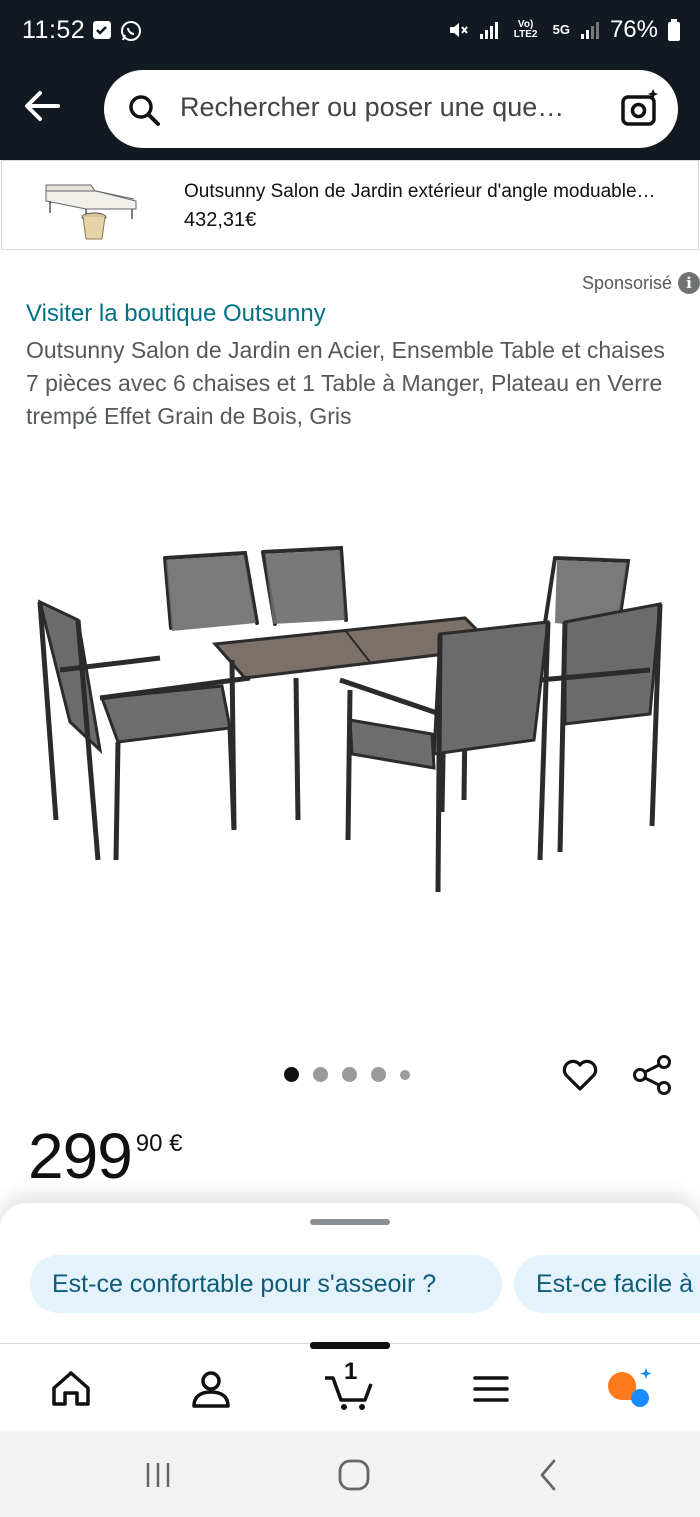 The image size is (700, 1517). Describe the element at coordinates (117, 31) in the screenshot. I see `notification-icons` at that location.